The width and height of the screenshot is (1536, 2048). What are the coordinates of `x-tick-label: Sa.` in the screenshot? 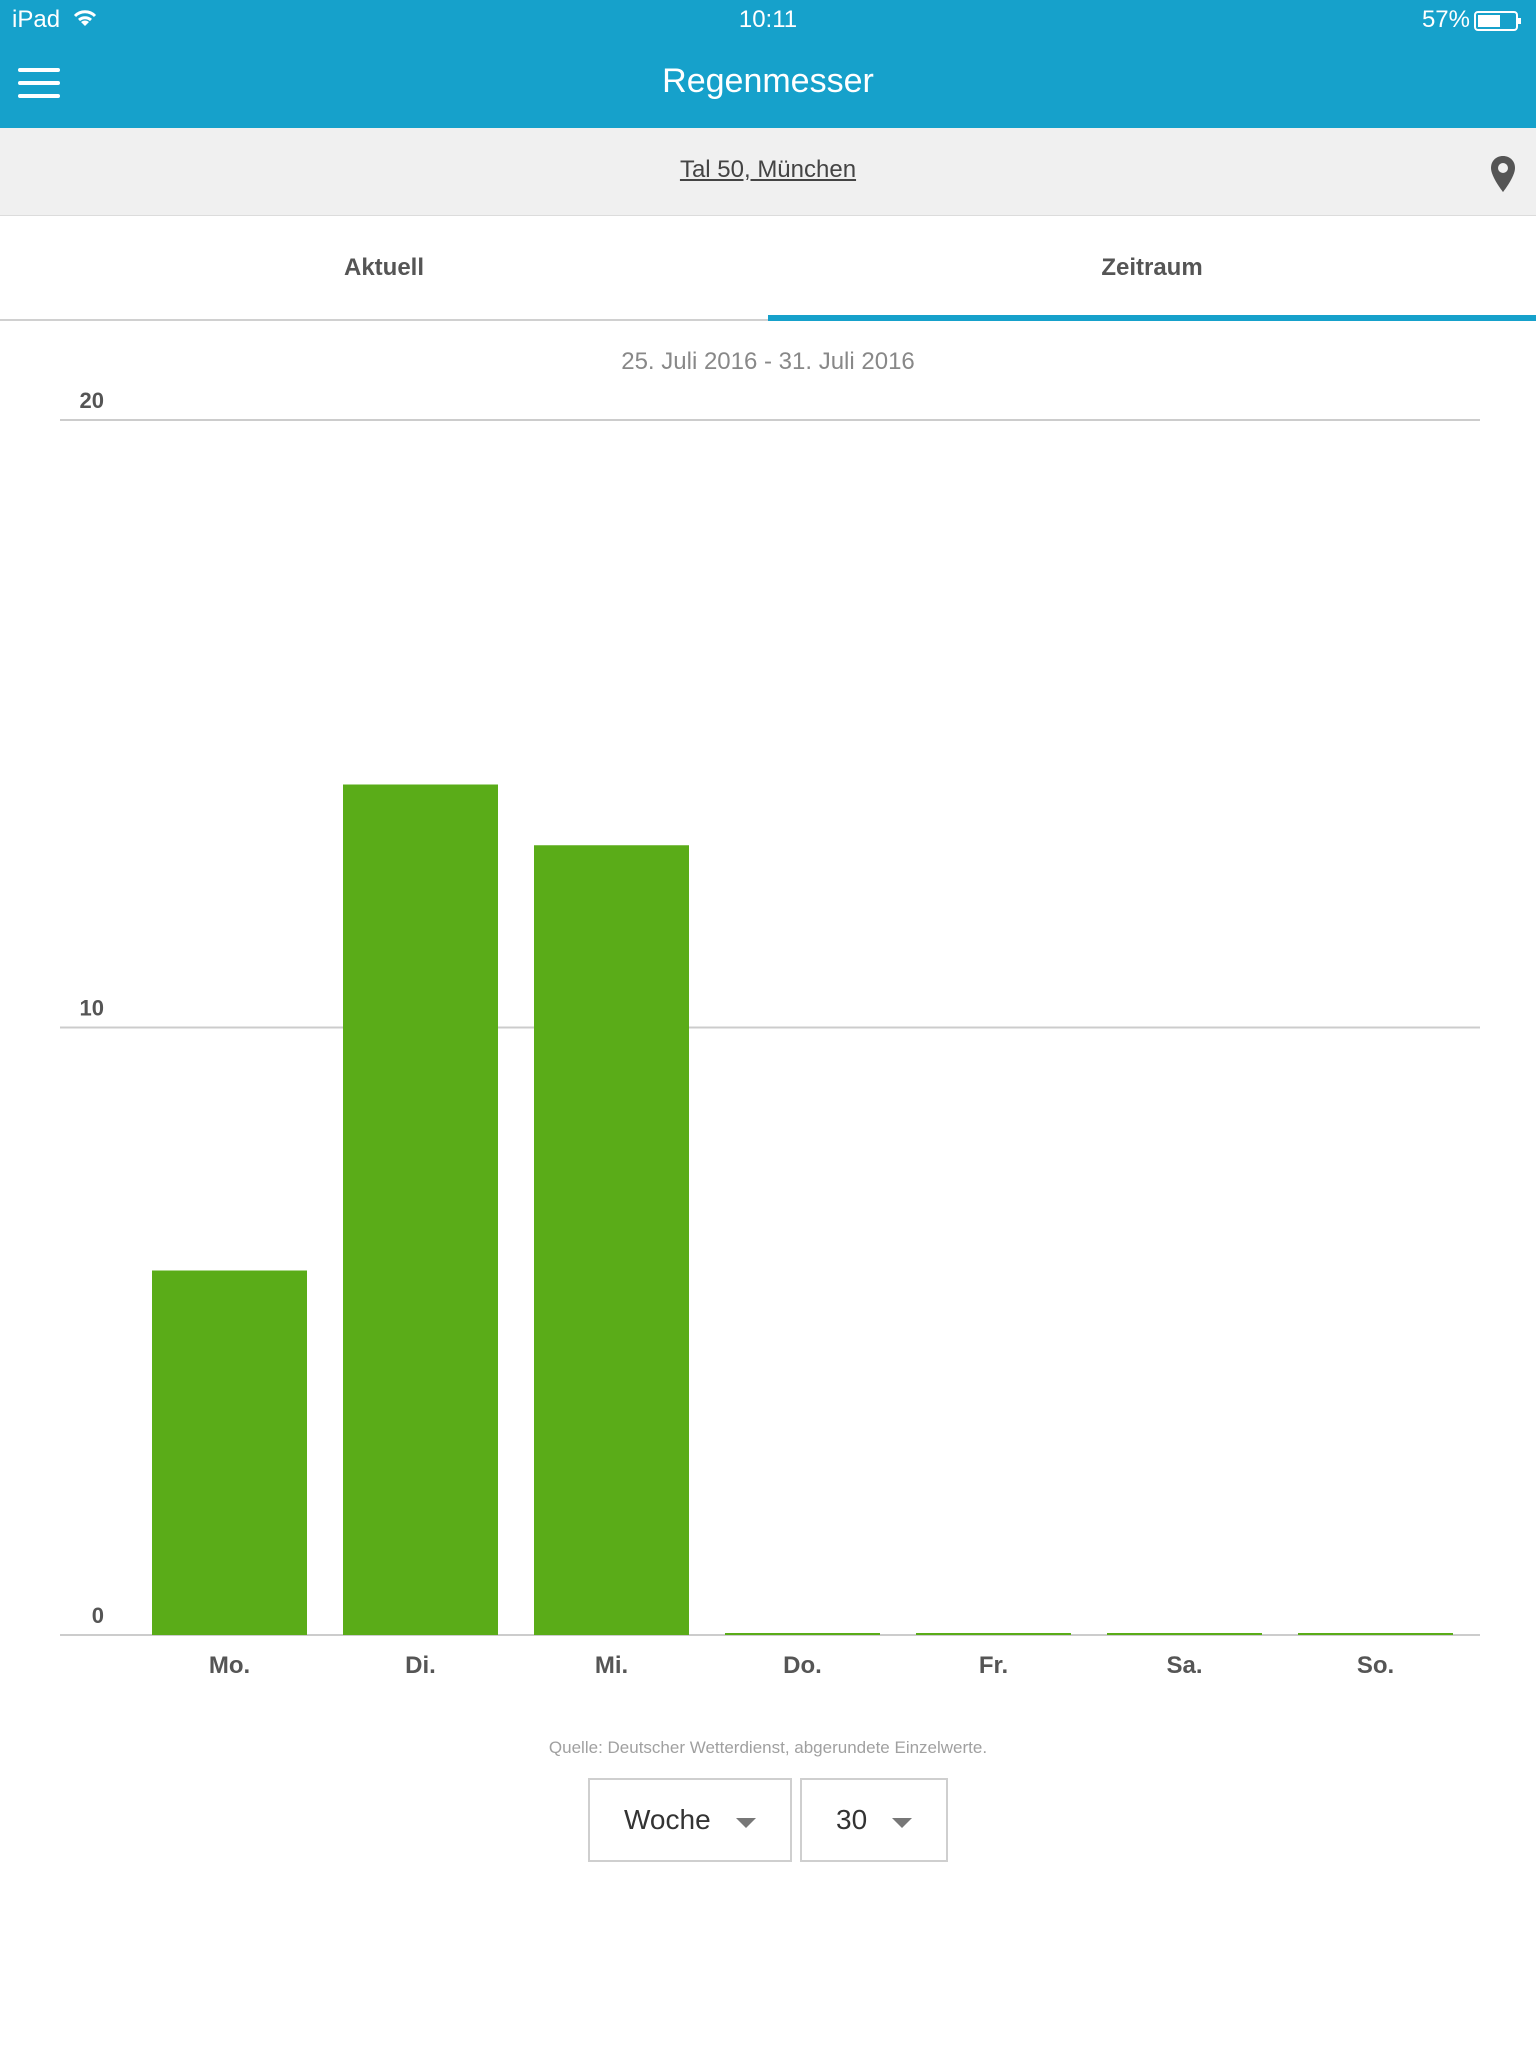 It's located at (1184, 1665).